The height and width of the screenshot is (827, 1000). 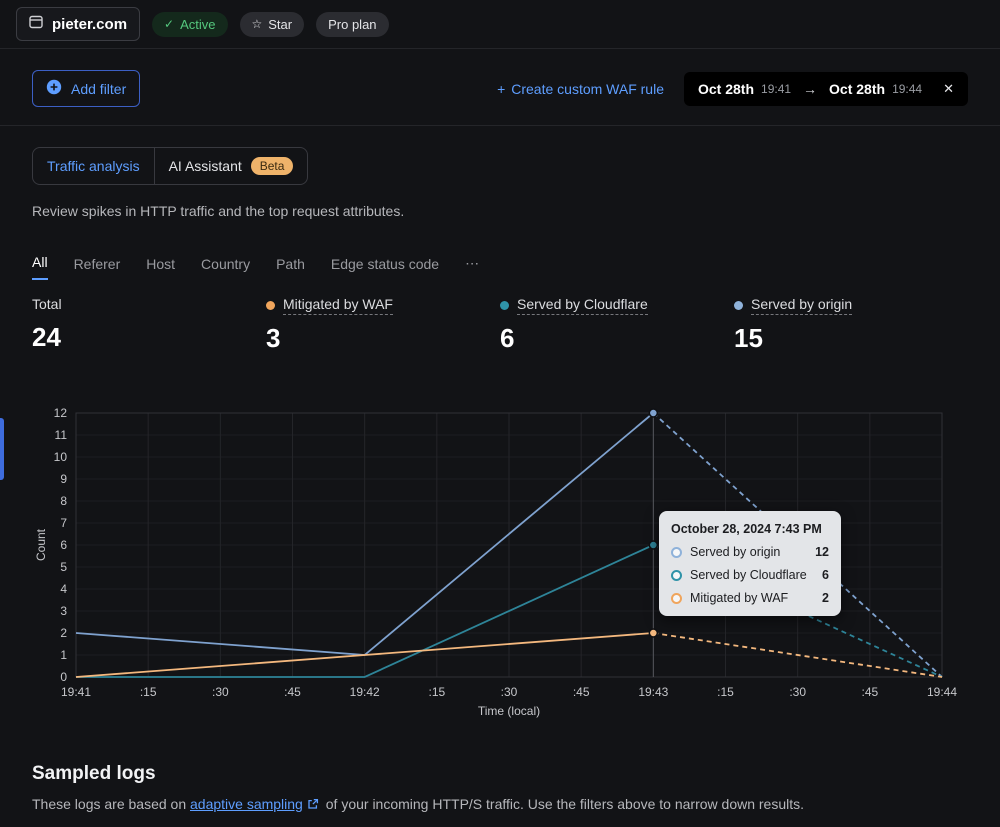 I want to click on close-icon: ✕, so click(x=948, y=89).